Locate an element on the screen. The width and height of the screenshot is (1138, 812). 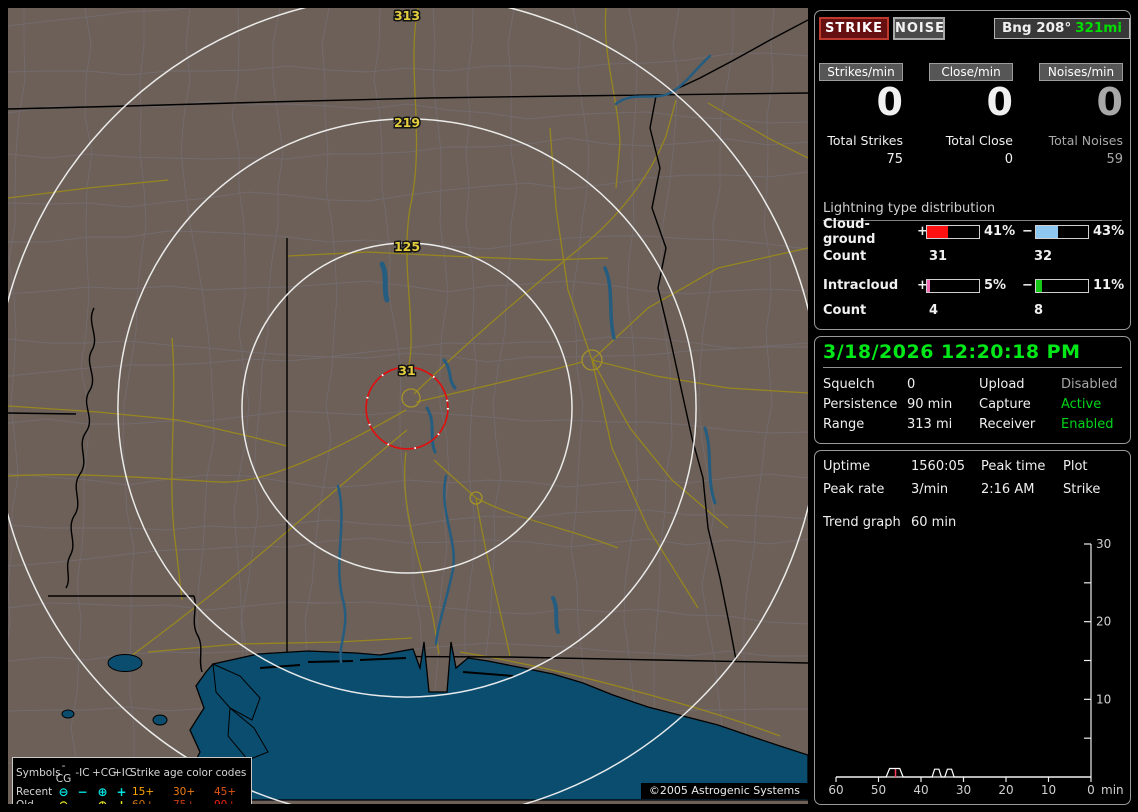
stats-row: Peak rate 3/min 2:16 AM Strike is located at coordinates (972, 490).